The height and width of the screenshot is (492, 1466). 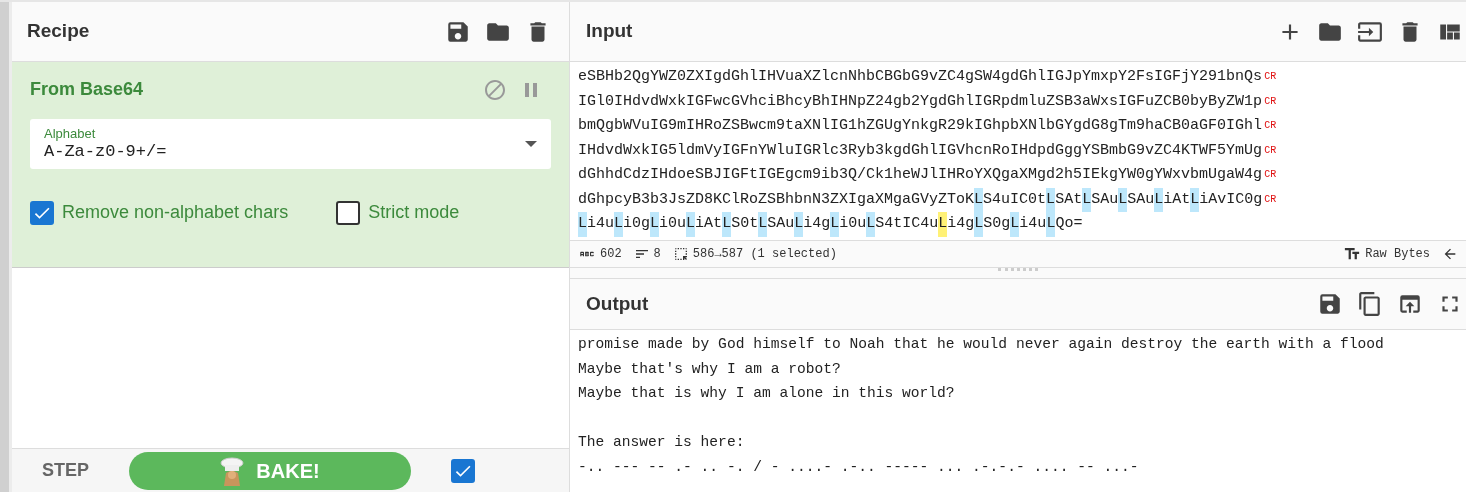 I want to click on input-text: S4tIC4u, so click(x=907, y=224).